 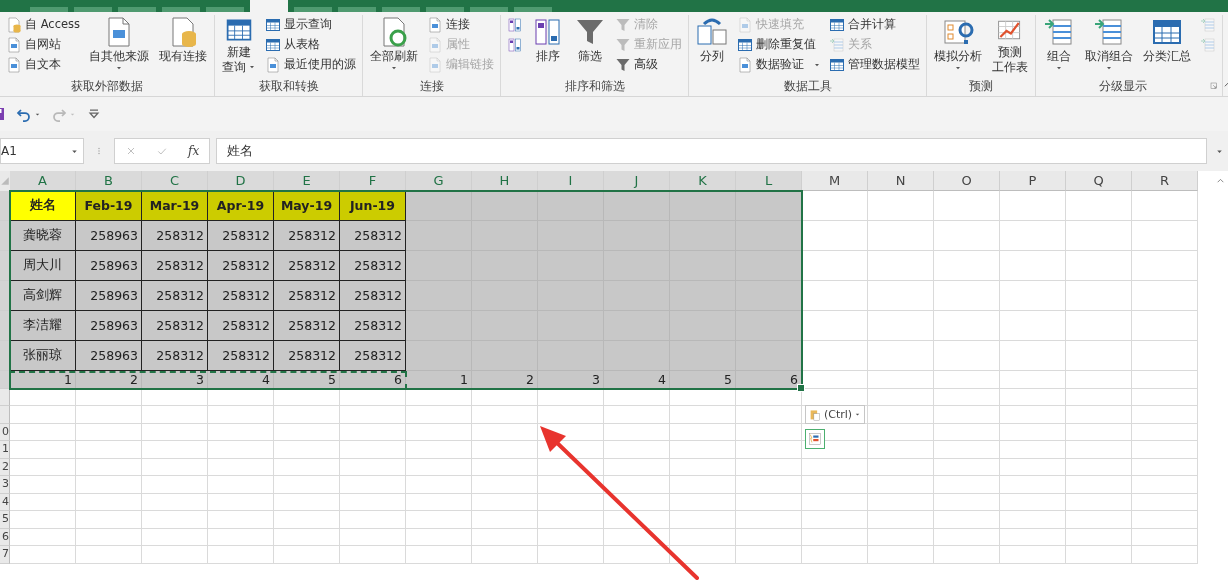 What do you see at coordinates (1214, 86) in the screenshot?
I see `dialog-launcher-icon` at bounding box center [1214, 86].